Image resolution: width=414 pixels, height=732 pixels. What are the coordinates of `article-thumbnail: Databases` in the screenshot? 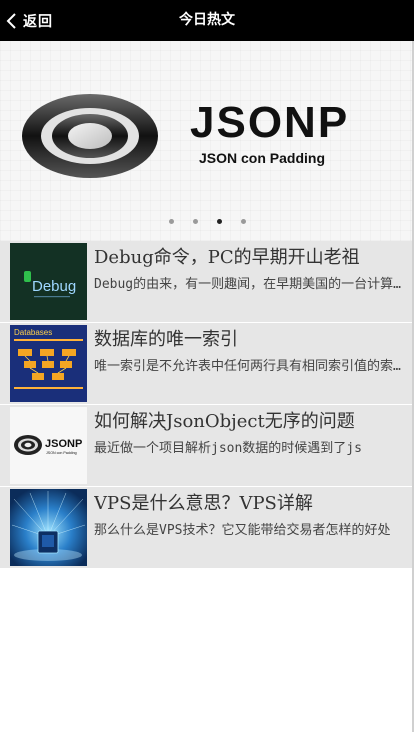 It's located at (48, 363).